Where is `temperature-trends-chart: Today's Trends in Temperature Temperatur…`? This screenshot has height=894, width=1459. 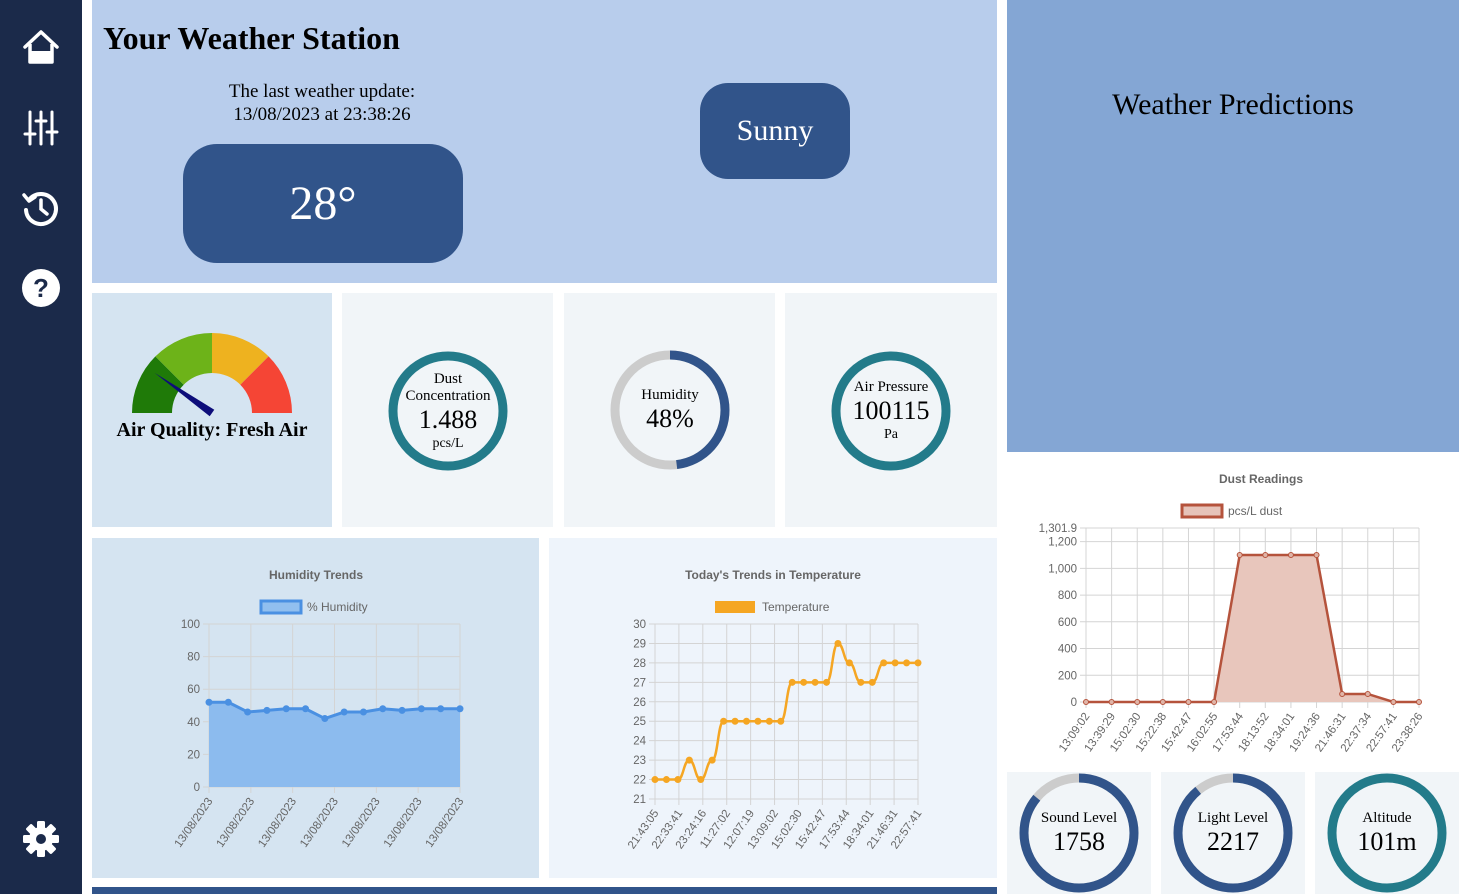 temperature-trends-chart: Today's Trends in Temperature Temperatur… is located at coordinates (775, 709).